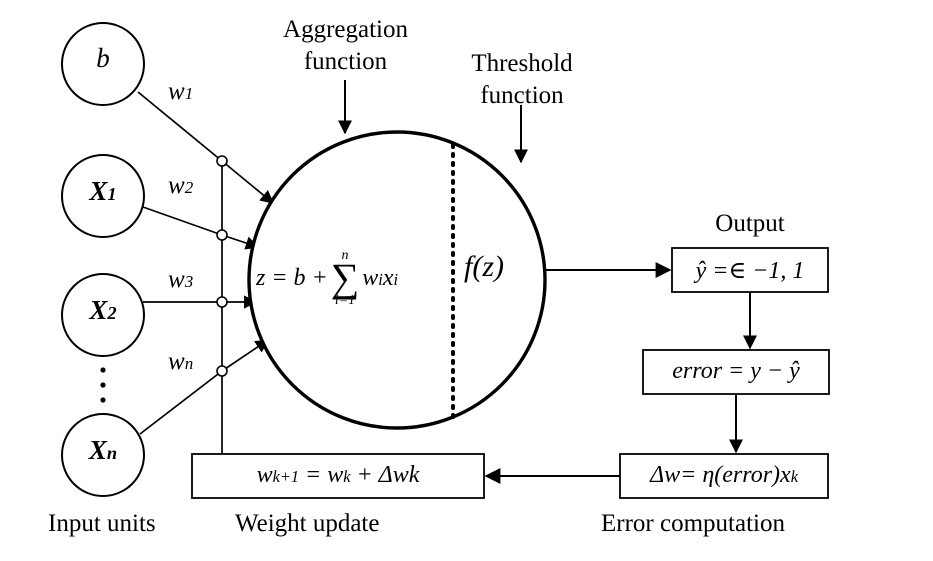 Image resolution: width=933 pixels, height=561 pixels. I want to click on caption-input-units: Input units, so click(102, 523).